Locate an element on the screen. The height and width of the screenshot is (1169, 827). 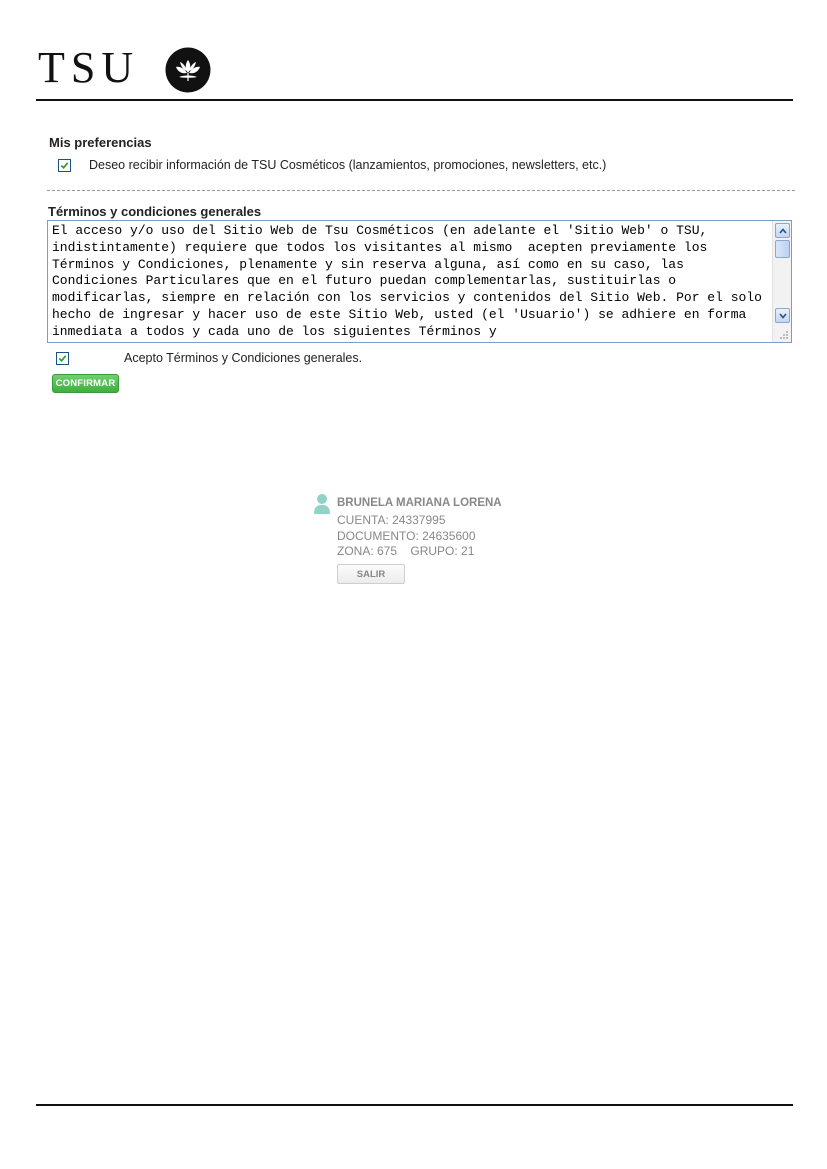
logo-text: TSU is located at coordinates (89, 67).